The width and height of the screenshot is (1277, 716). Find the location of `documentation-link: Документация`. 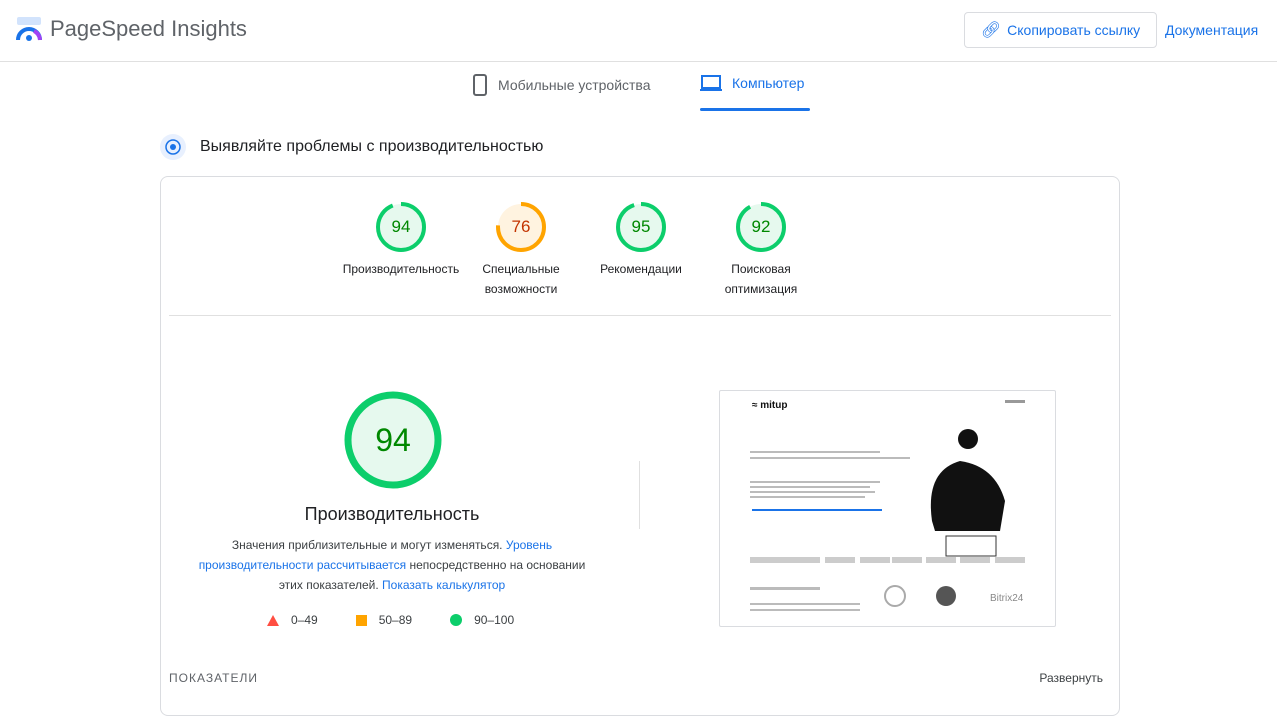

documentation-link: Документация is located at coordinates (1211, 30).